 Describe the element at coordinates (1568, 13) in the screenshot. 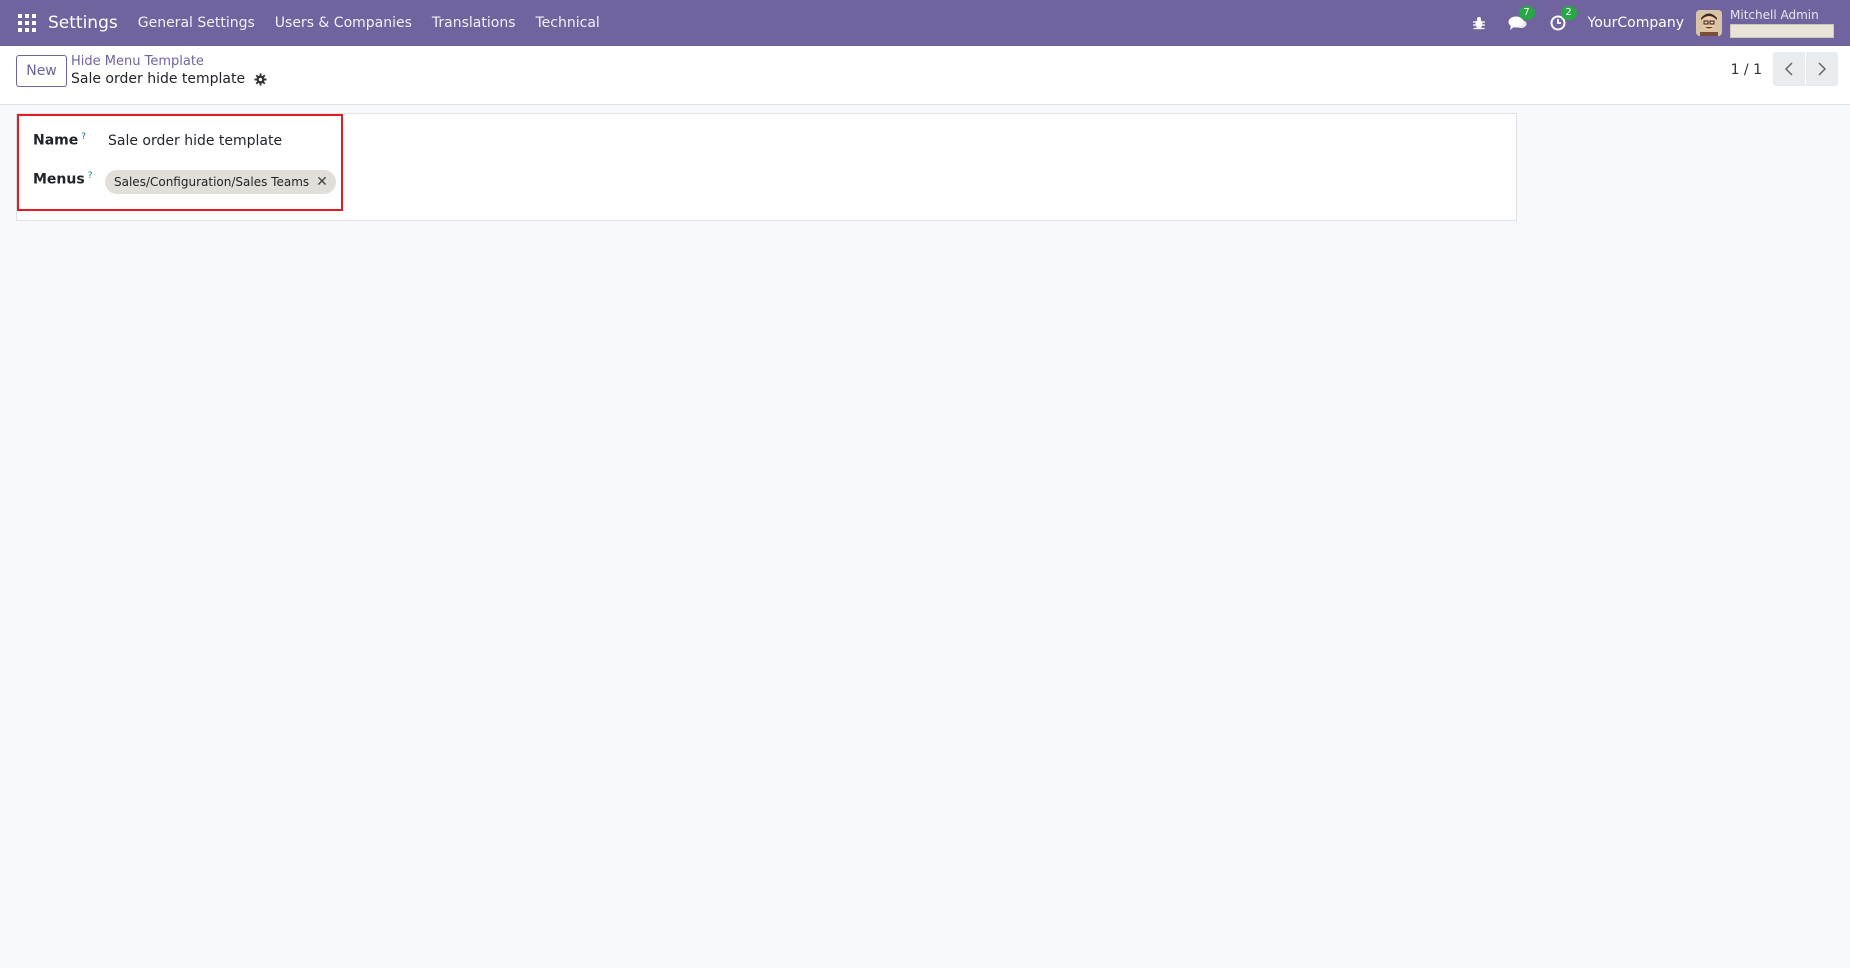

I see `activities-badge: 2` at that location.